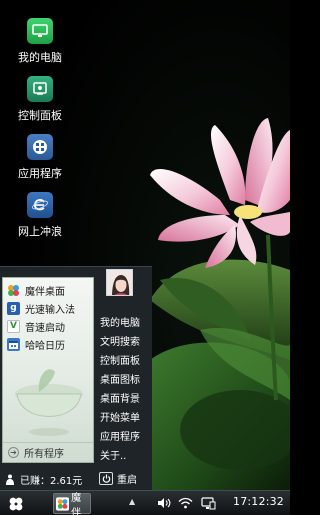 This screenshot has width=320, height=515. Describe the element at coordinates (40, 205) in the screenshot. I see `browser-icon` at that location.